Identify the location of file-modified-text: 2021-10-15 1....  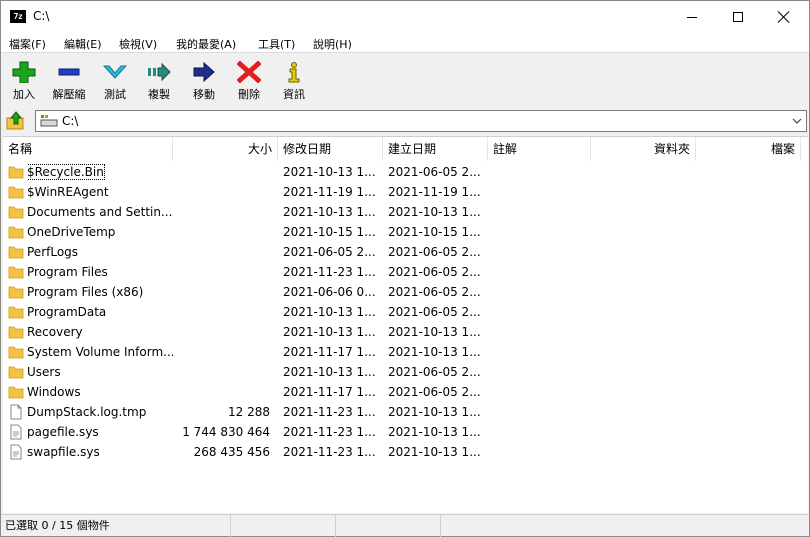
(329, 232).